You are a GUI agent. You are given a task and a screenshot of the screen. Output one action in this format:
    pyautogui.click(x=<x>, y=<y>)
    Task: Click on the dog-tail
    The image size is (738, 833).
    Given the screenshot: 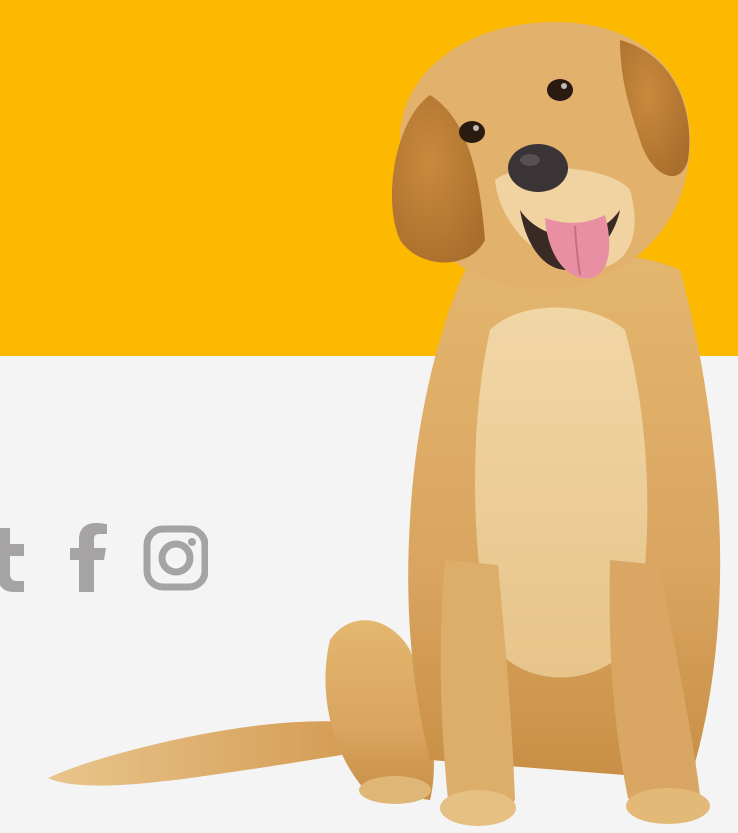 What is the action you would take?
    pyautogui.click(x=204, y=753)
    